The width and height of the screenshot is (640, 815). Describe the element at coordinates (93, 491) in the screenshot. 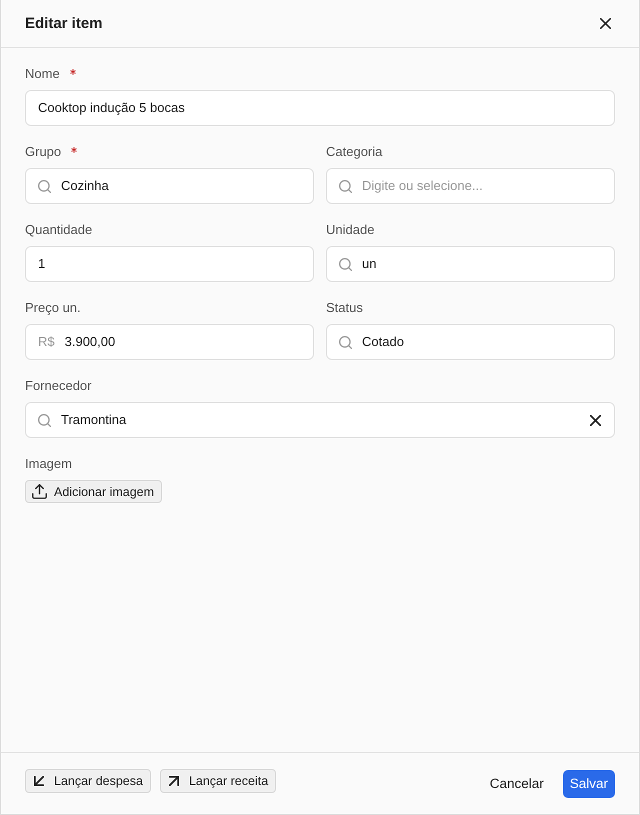

I see `add-image-button: Adicionar imagem` at that location.